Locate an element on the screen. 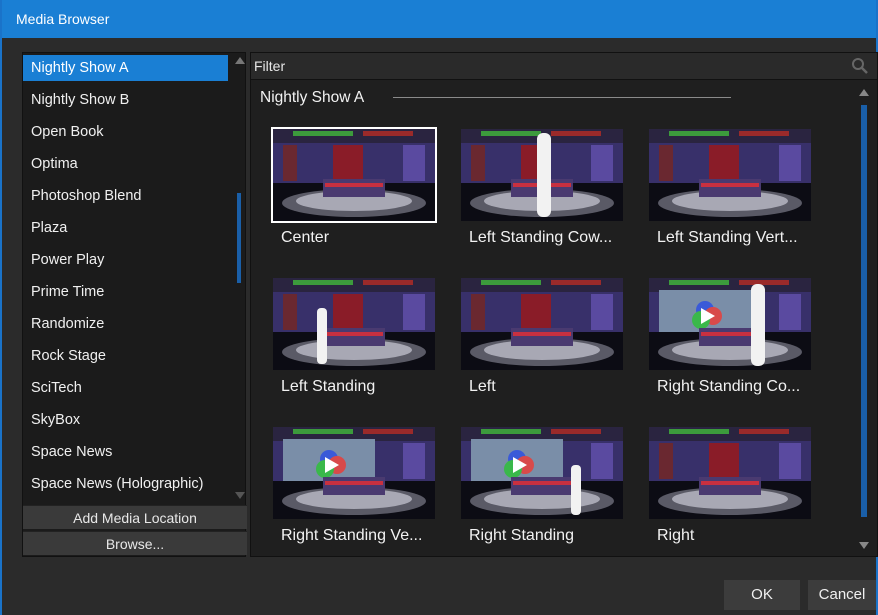 The width and height of the screenshot is (878, 615). media-tile: Right is located at coordinates (733, 490).